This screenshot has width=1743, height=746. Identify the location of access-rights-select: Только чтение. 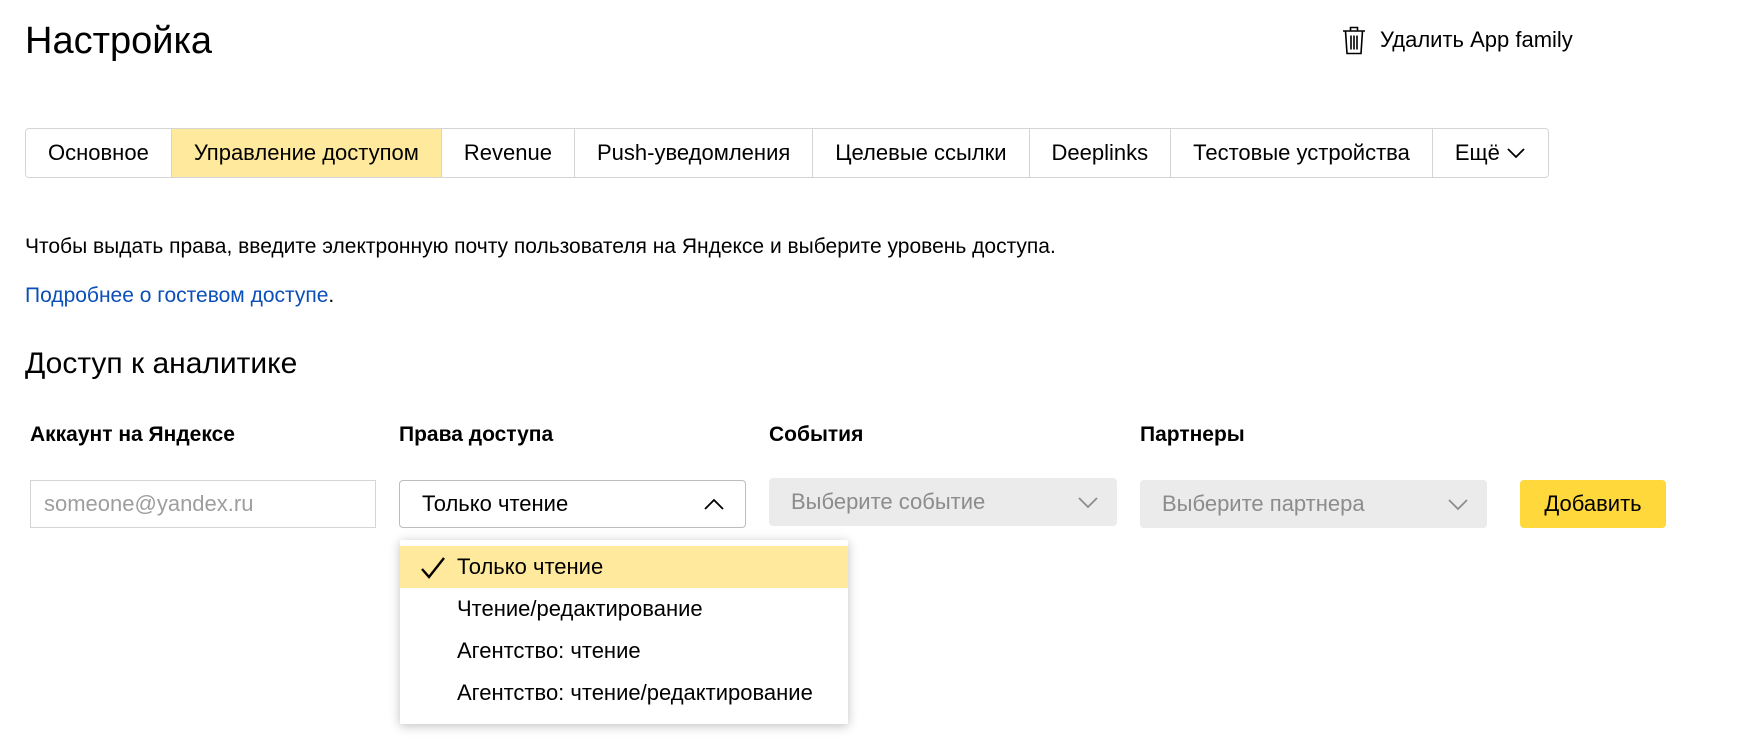
(572, 504).